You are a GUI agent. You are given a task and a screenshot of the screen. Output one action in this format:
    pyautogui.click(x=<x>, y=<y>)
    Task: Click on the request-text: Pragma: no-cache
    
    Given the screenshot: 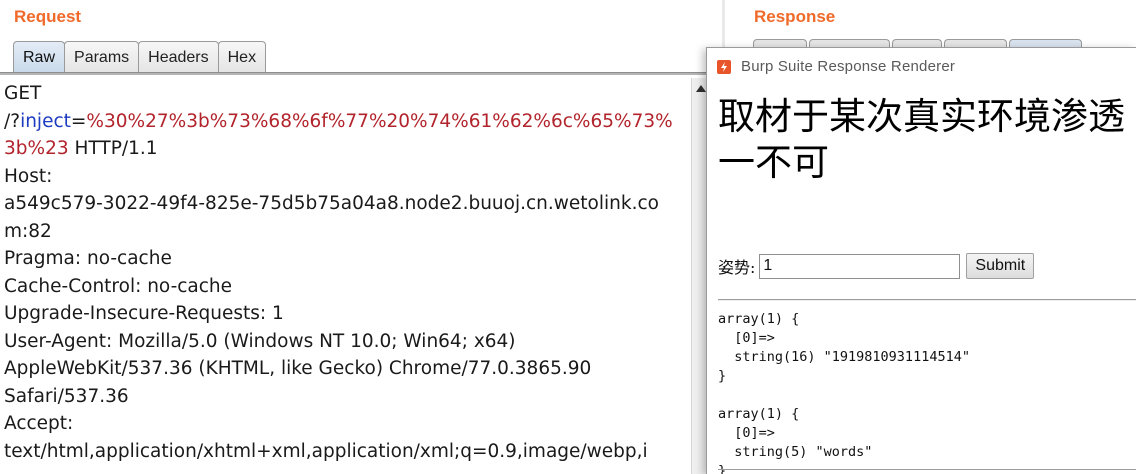 What is the action you would take?
    pyautogui.click(x=88, y=258)
    